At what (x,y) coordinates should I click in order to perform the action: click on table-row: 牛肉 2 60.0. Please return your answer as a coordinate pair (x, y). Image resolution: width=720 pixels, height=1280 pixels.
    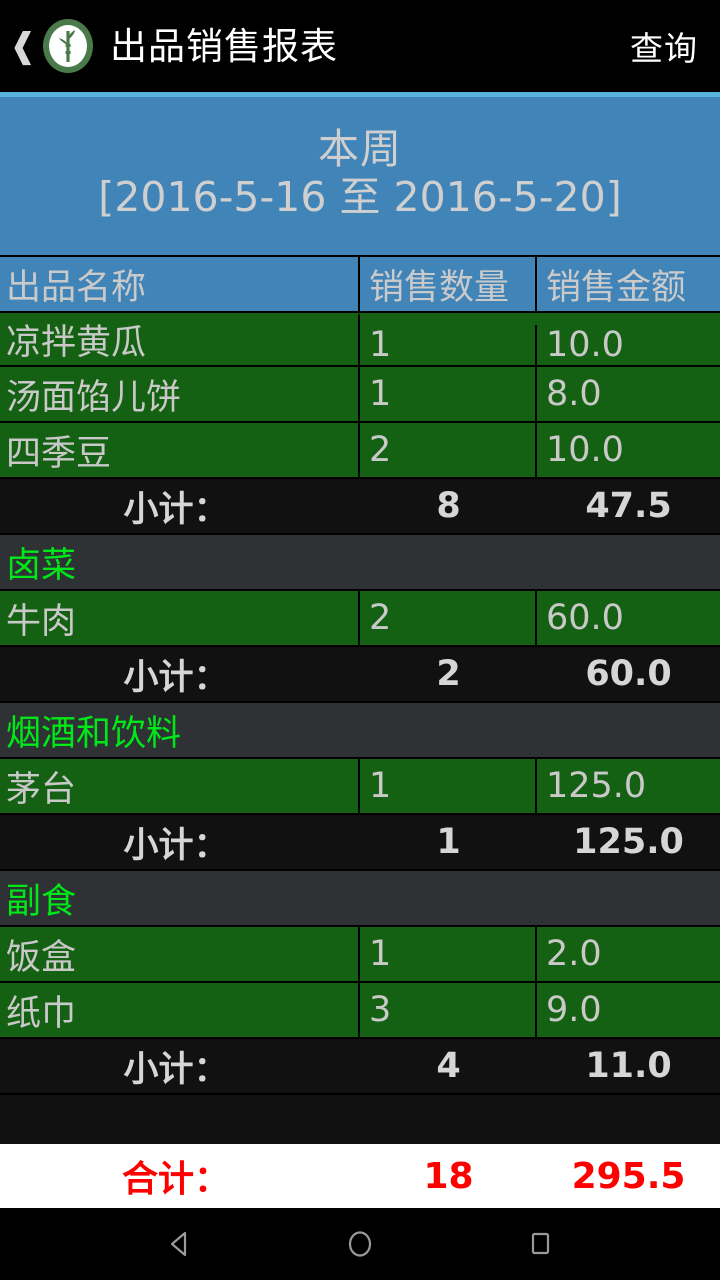
    Looking at the image, I should click on (360, 619).